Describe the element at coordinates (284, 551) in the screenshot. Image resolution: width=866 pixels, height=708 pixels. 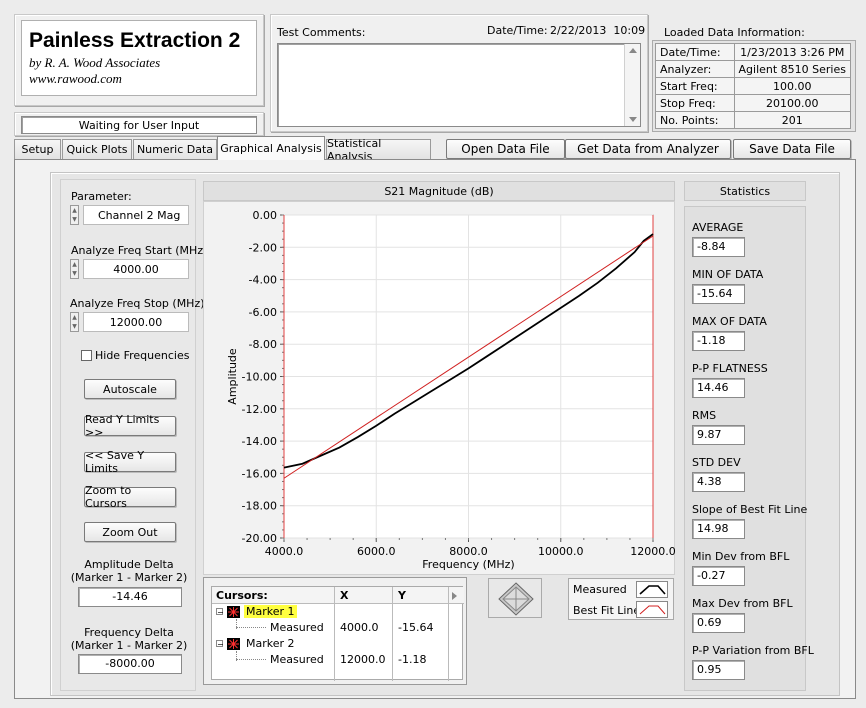
I see `x-tick-label: 4000.0` at that location.